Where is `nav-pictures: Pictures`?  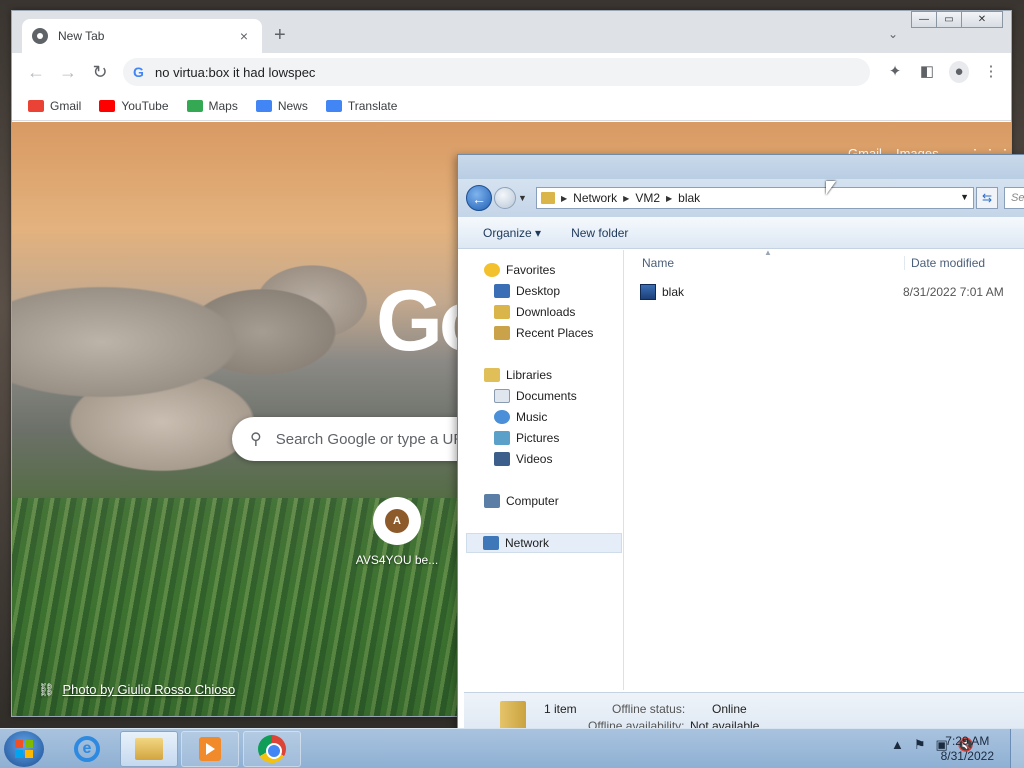 nav-pictures: Pictures is located at coordinates (526, 438).